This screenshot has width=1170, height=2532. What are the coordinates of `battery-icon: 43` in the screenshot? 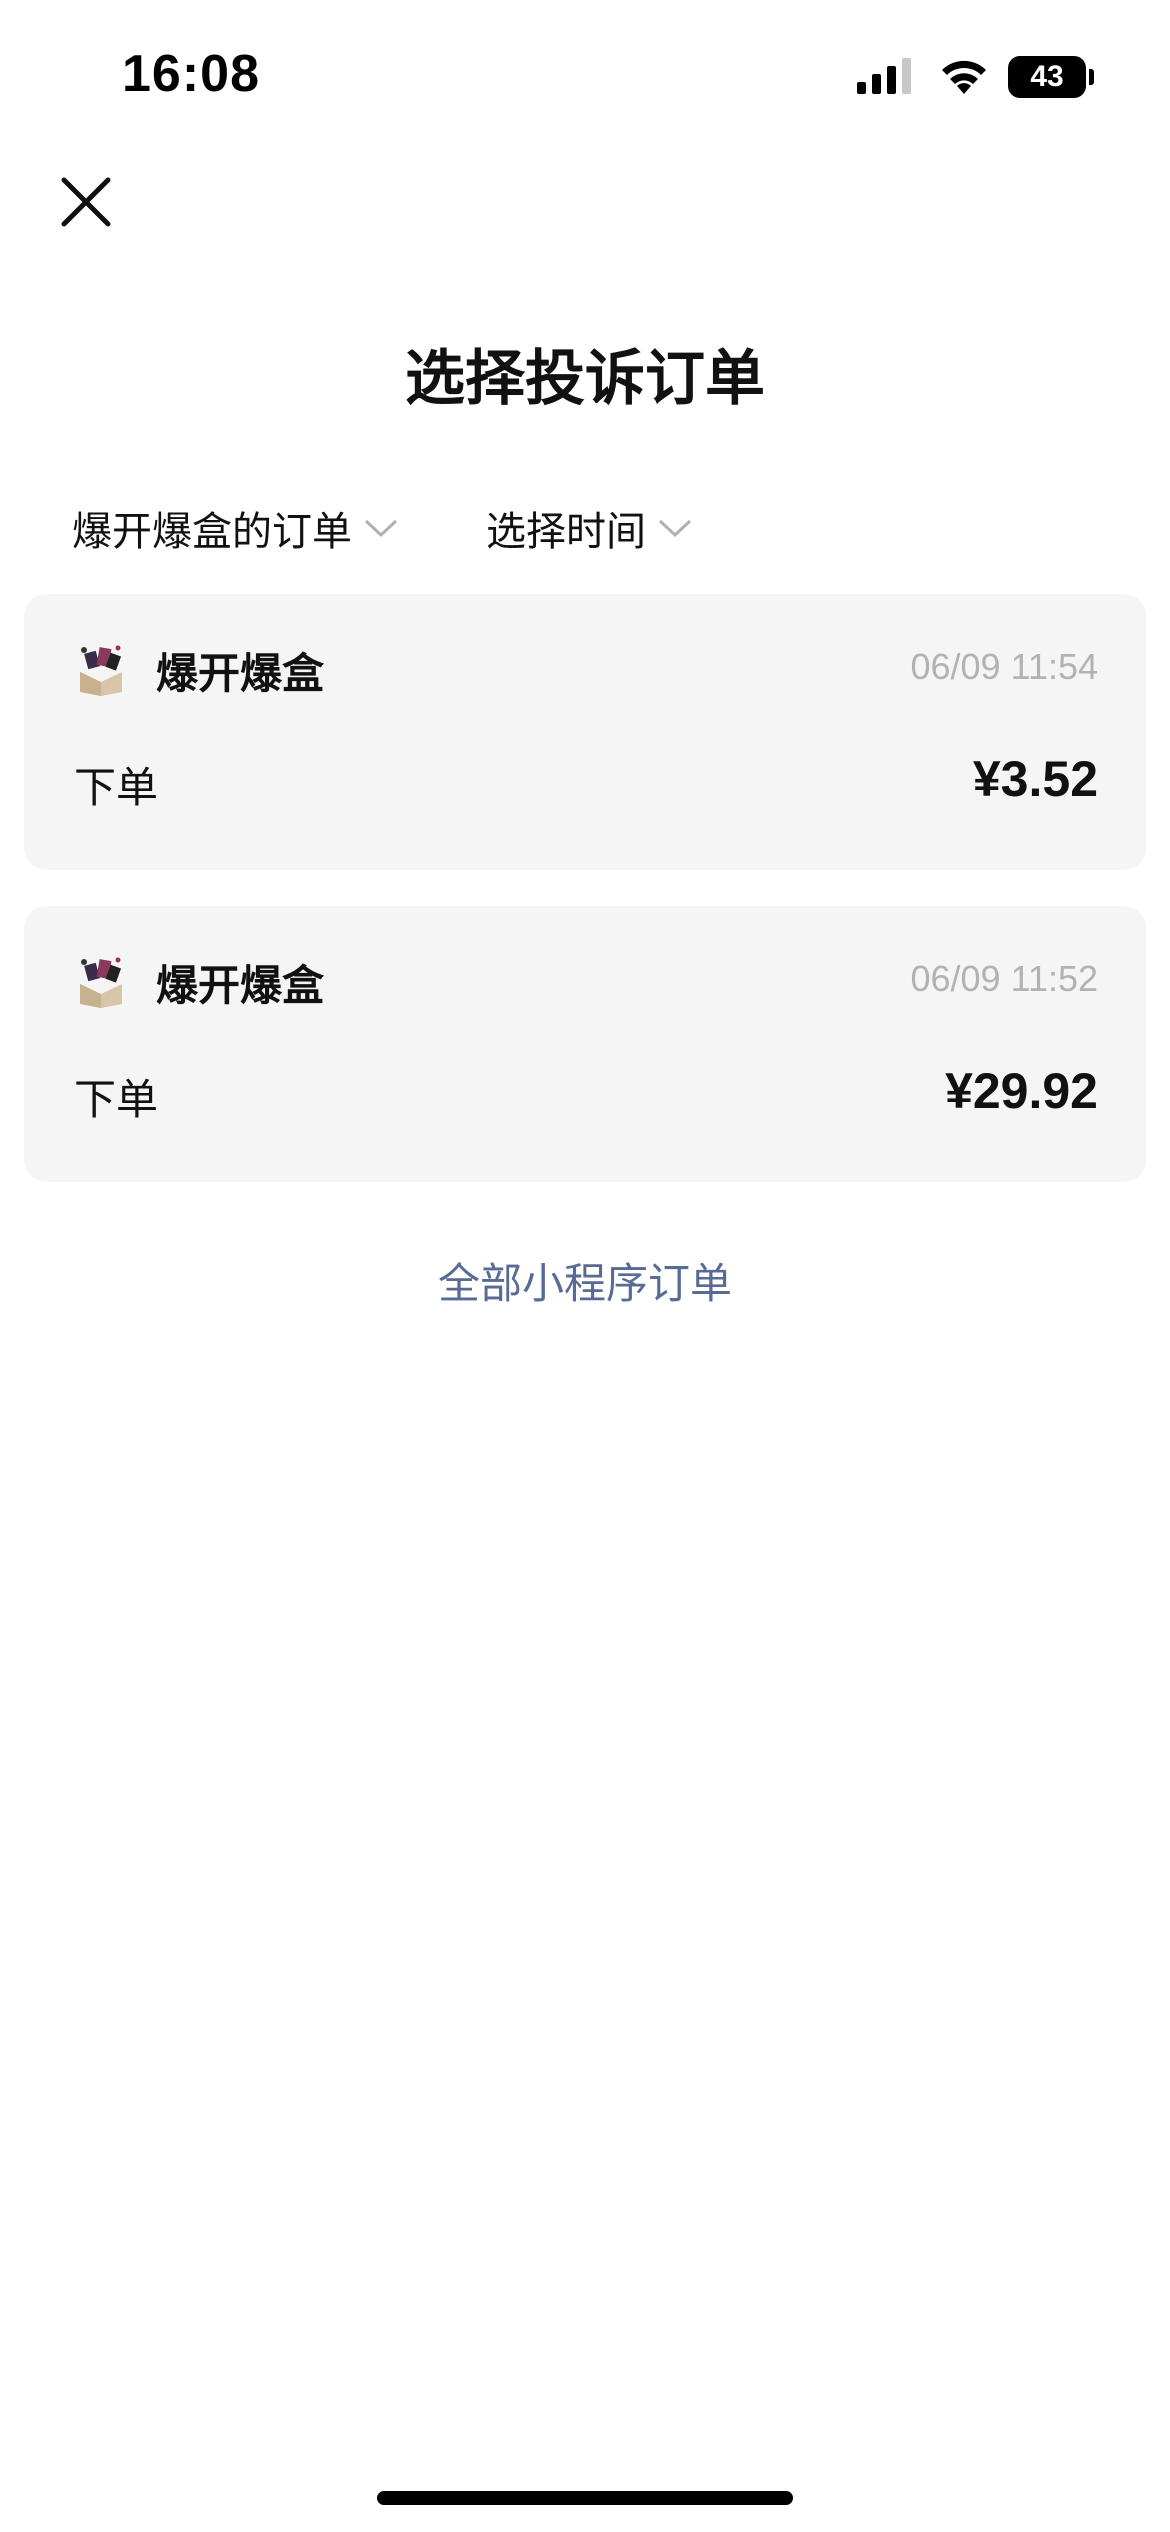 It's located at (1051, 77).